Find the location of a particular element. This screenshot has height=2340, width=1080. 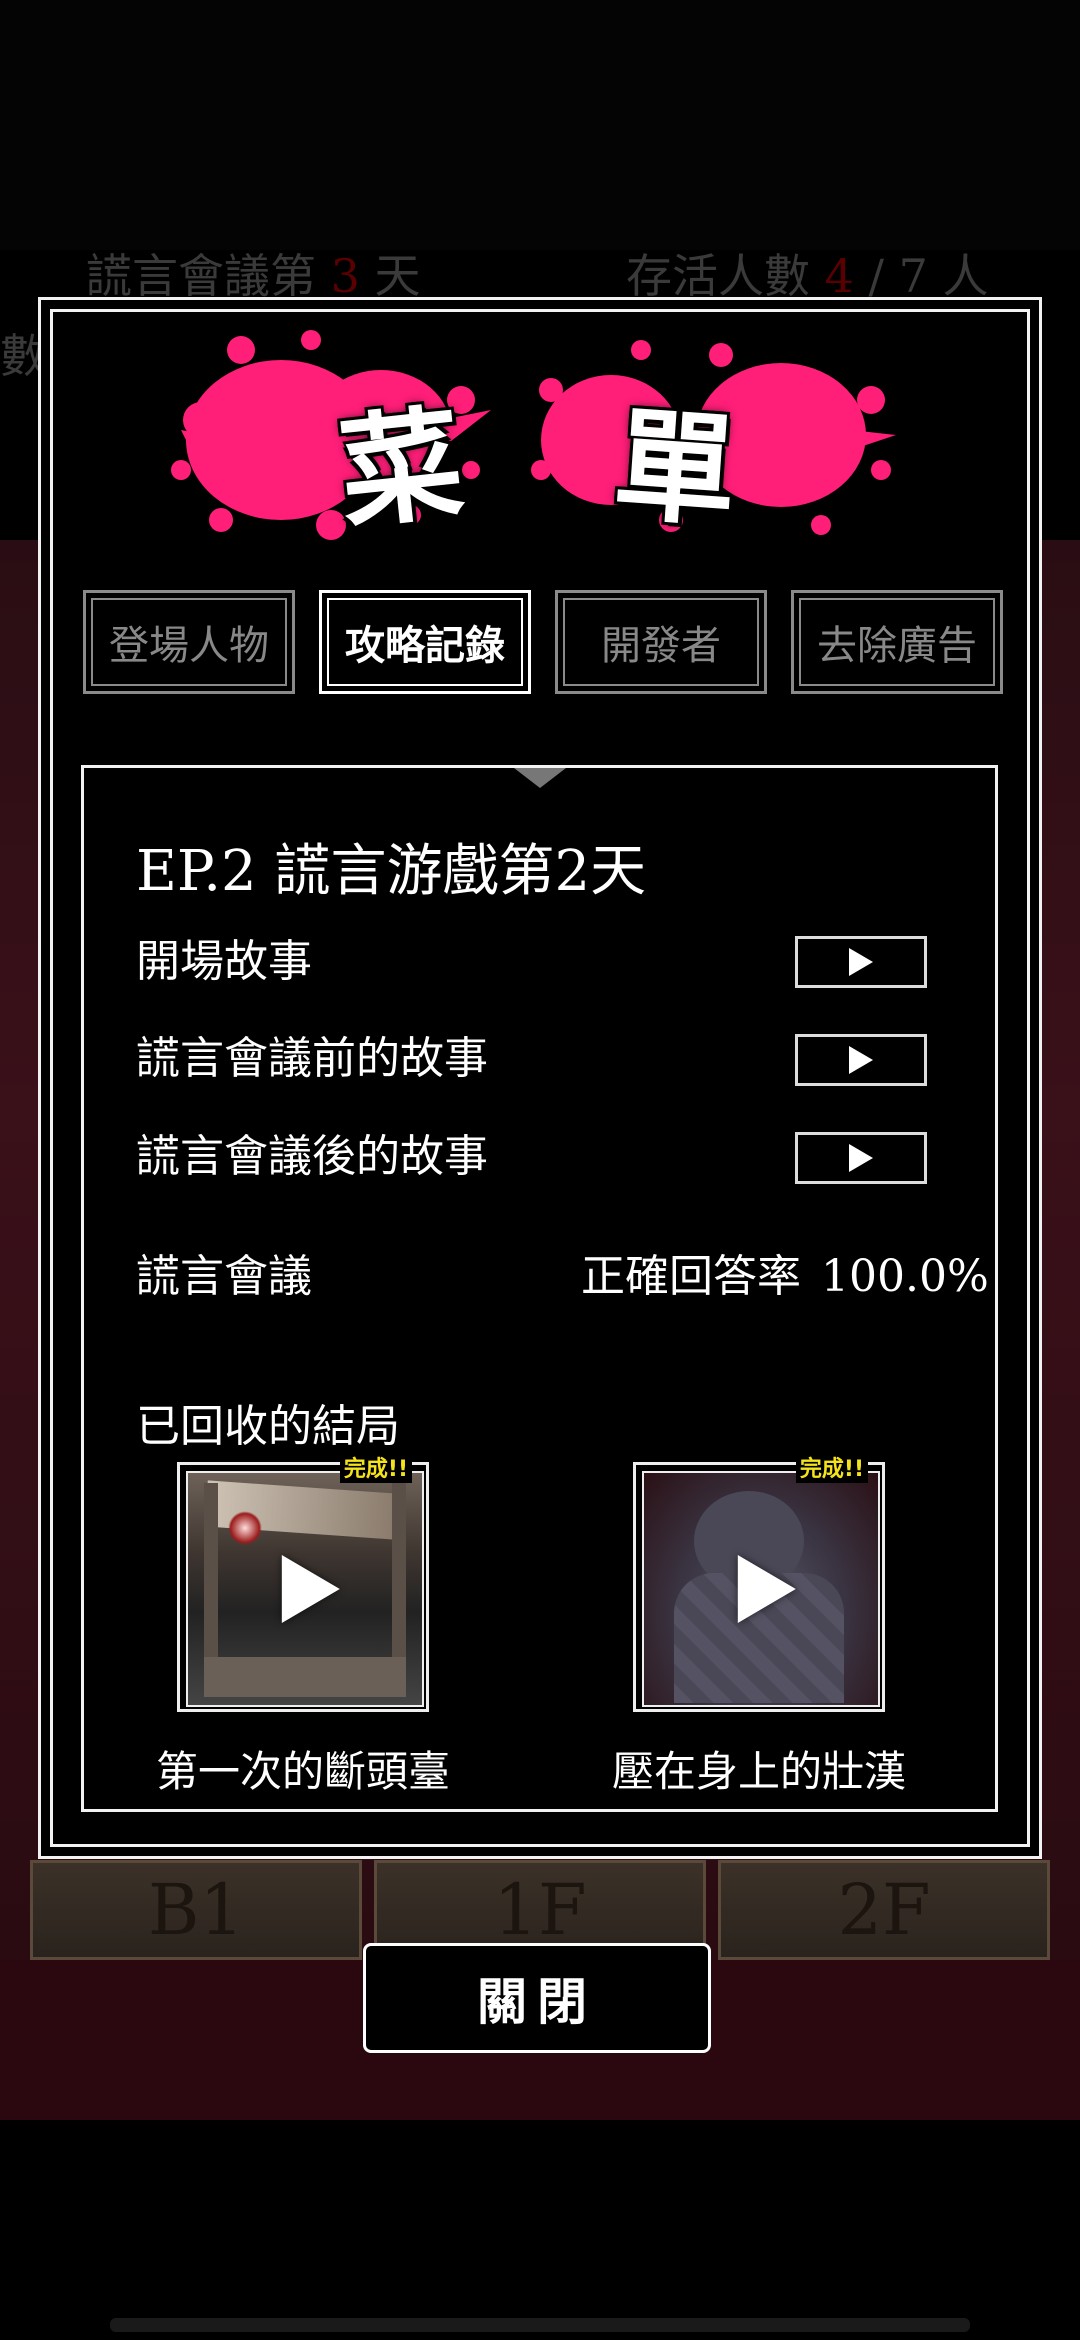

play-before-meeting-button is located at coordinates (861, 1060).